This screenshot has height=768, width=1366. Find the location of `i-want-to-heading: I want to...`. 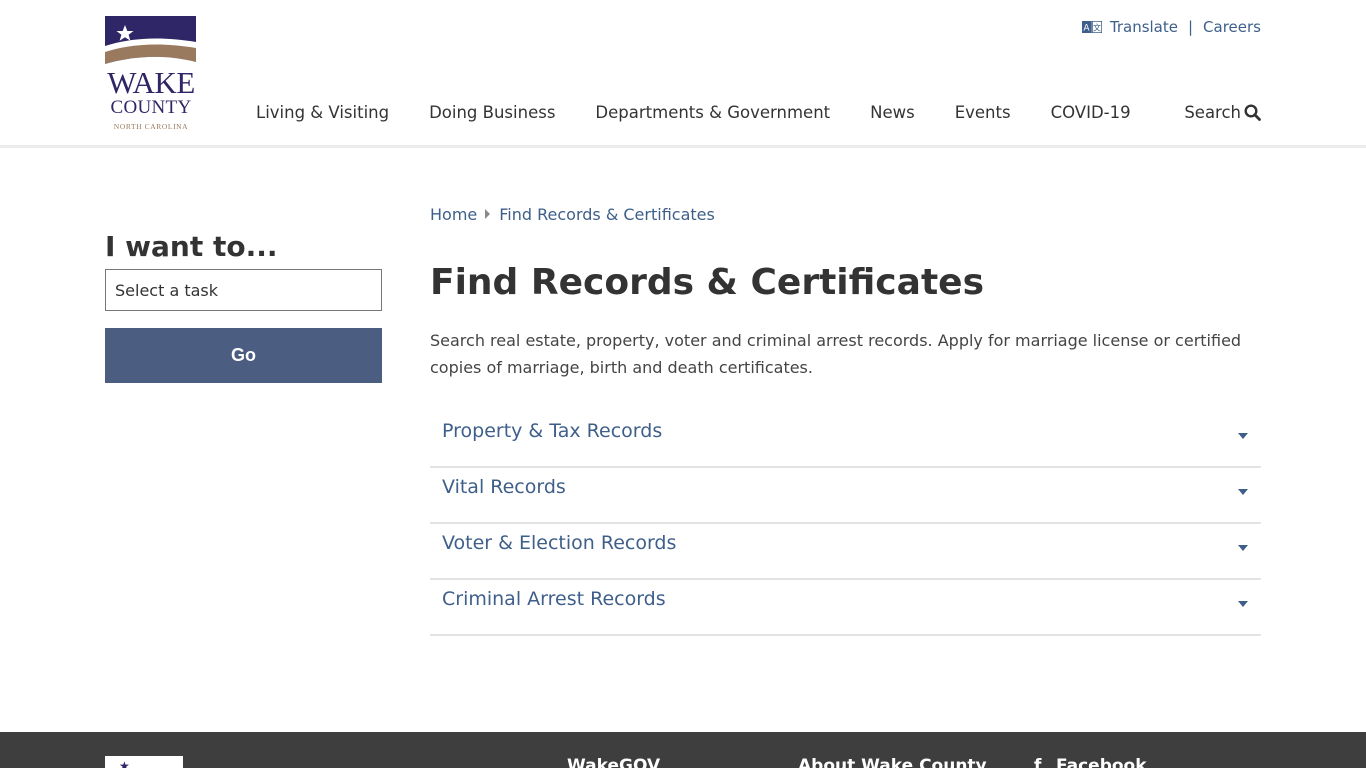

i-want-to-heading: I want to... is located at coordinates (191, 246).